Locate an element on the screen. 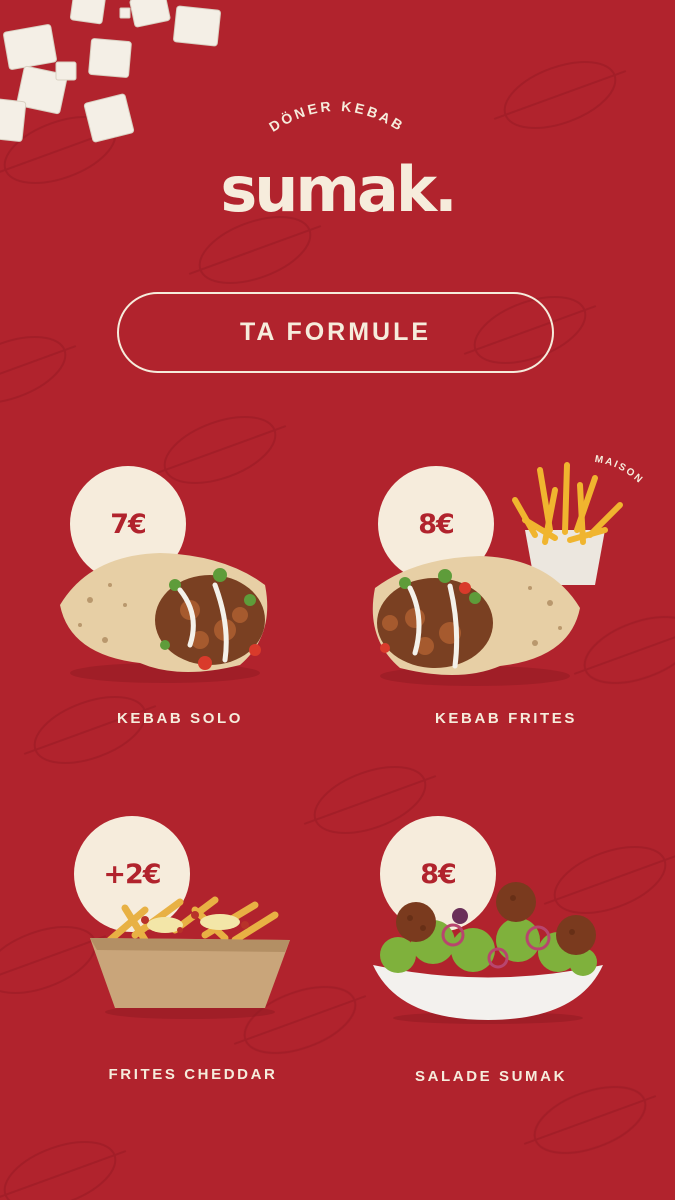 The height and width of the screenshot is (1200, 675). brand-tagline-text: DÖNER KEBAB is located at coordinates (335, 116).